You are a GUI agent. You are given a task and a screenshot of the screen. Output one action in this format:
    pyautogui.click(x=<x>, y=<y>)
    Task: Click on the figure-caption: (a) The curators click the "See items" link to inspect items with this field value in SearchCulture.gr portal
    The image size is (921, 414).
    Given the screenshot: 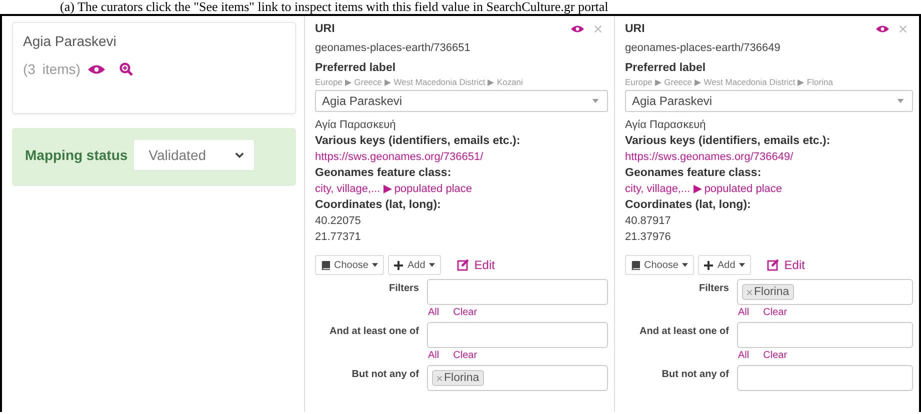 What is the action you would take?
    pyautogui.click(x=334, y=7)
    